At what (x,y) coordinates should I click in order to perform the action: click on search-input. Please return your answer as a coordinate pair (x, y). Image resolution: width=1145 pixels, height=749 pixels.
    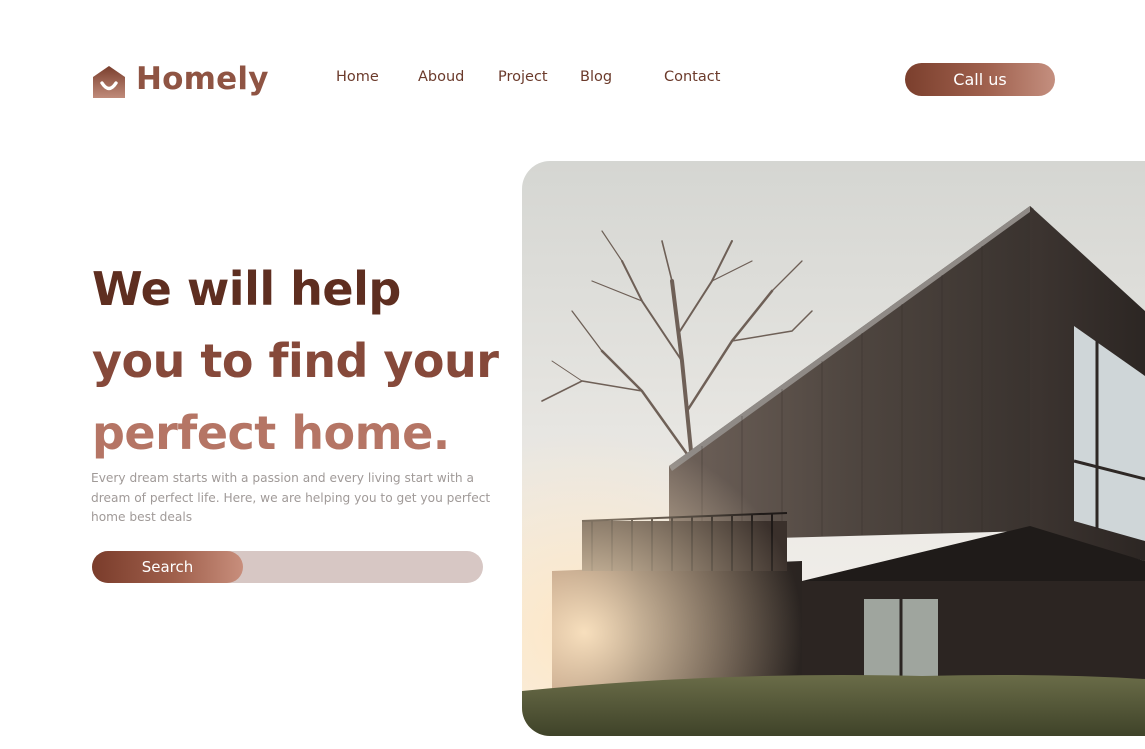
    Looking at the image, I should click on (362, 567).